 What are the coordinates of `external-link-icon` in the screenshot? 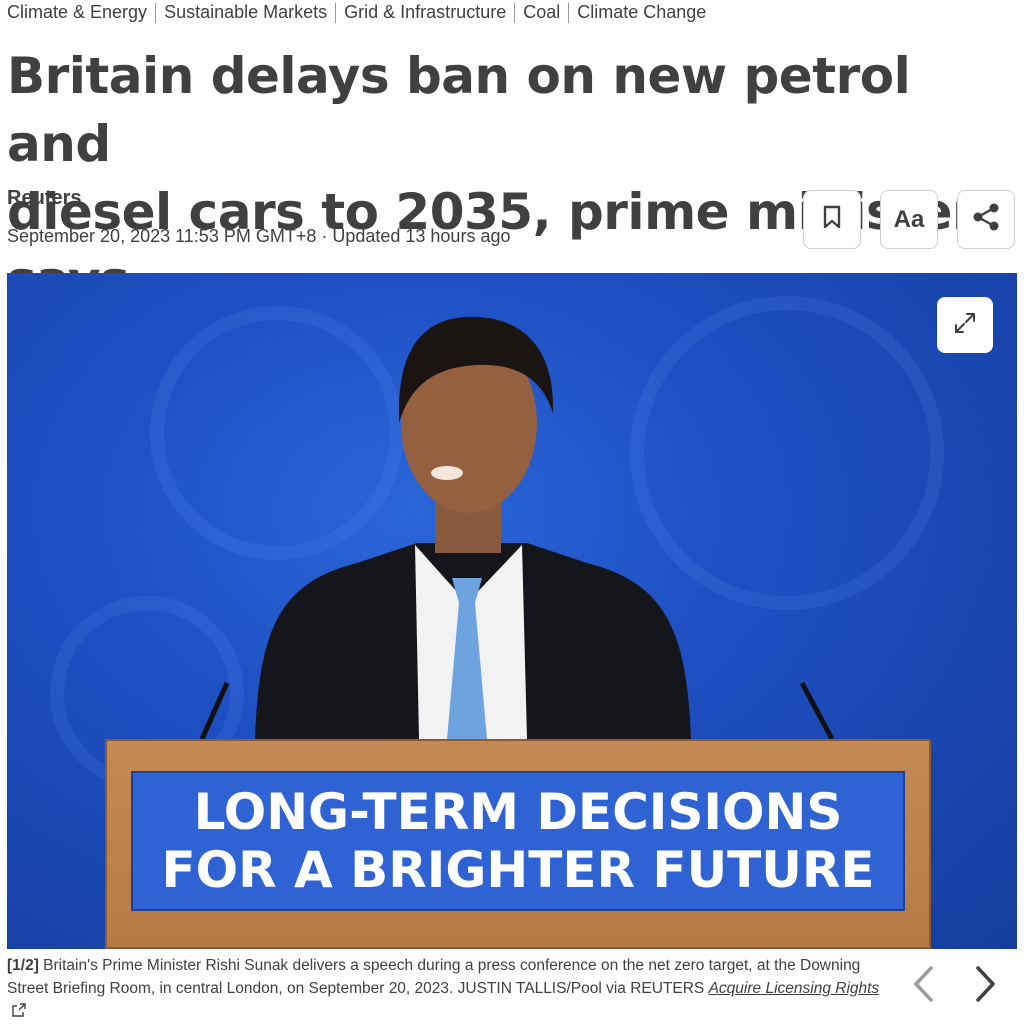 It's located at (17, 1011).